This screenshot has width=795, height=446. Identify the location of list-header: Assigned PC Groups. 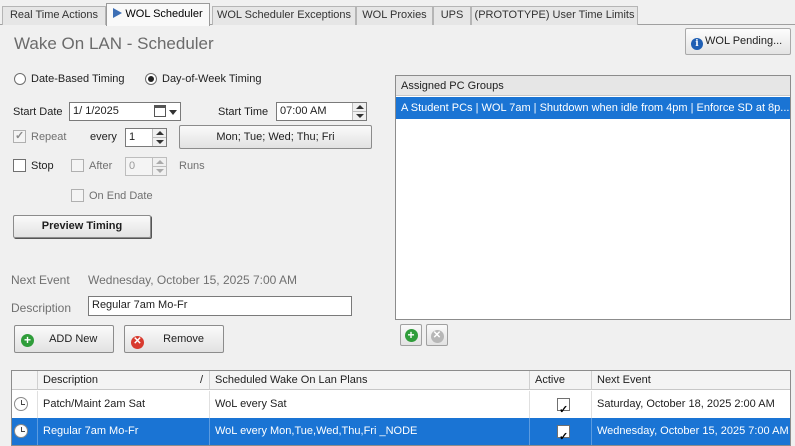
(593, 86).